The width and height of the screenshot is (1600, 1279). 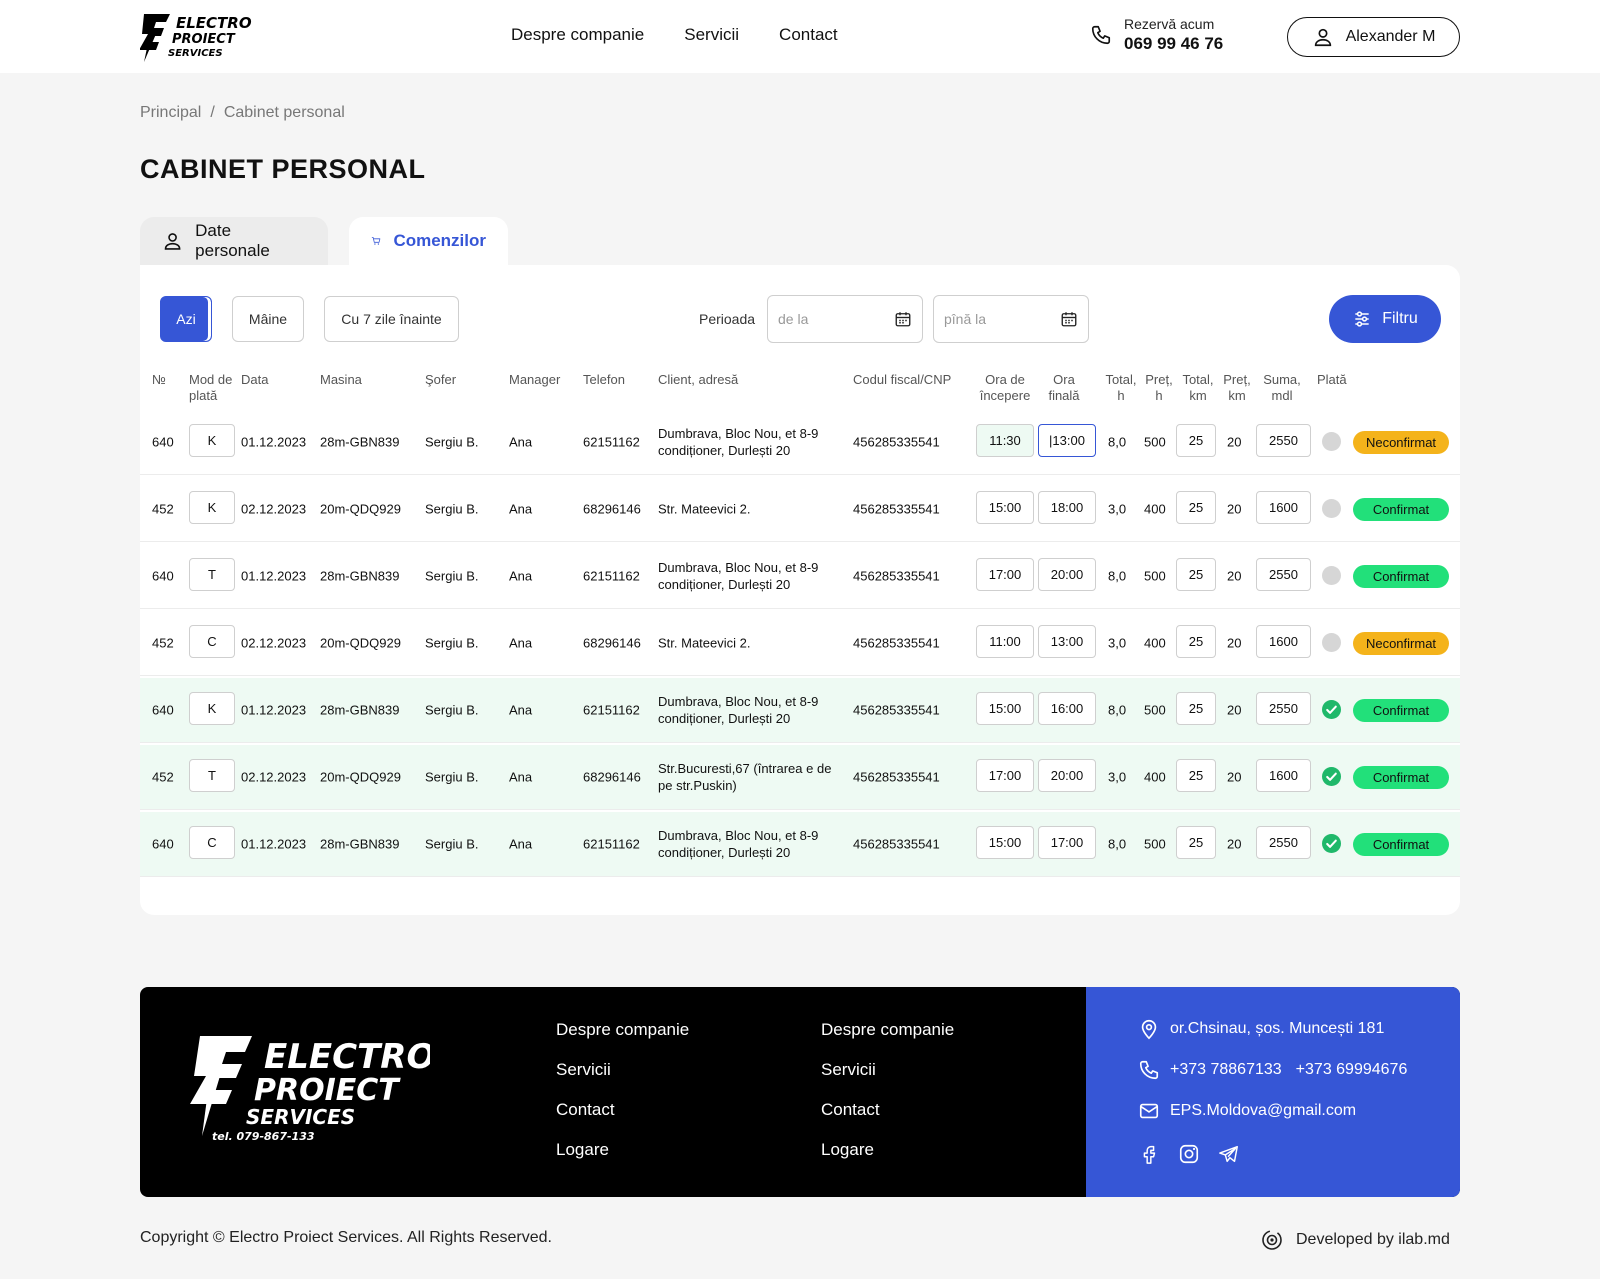 I want to click on developer-credit: Developed by ilab.md, so click(x=1355, y=1240).